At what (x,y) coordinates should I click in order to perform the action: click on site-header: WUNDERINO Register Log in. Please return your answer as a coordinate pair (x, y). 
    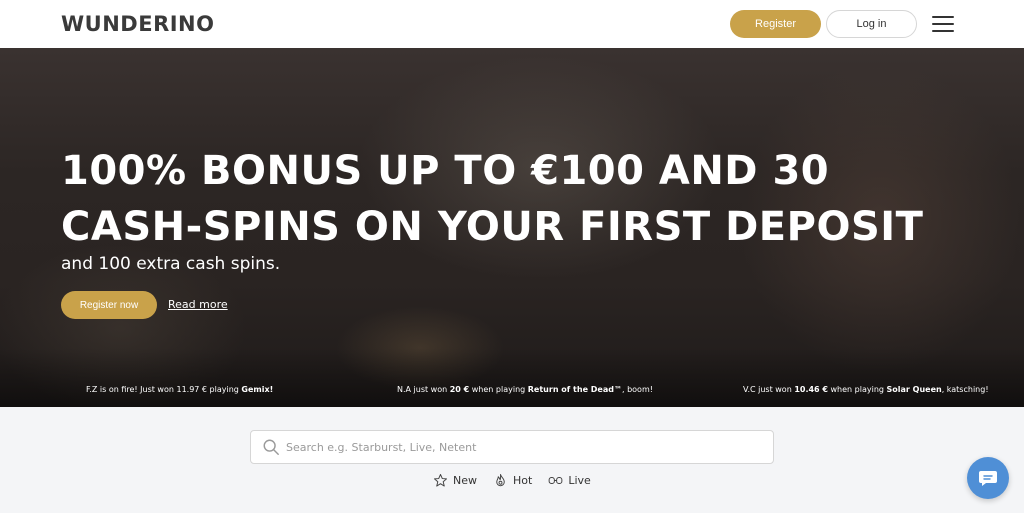
    Looking at the image, I should click on (512, 24).